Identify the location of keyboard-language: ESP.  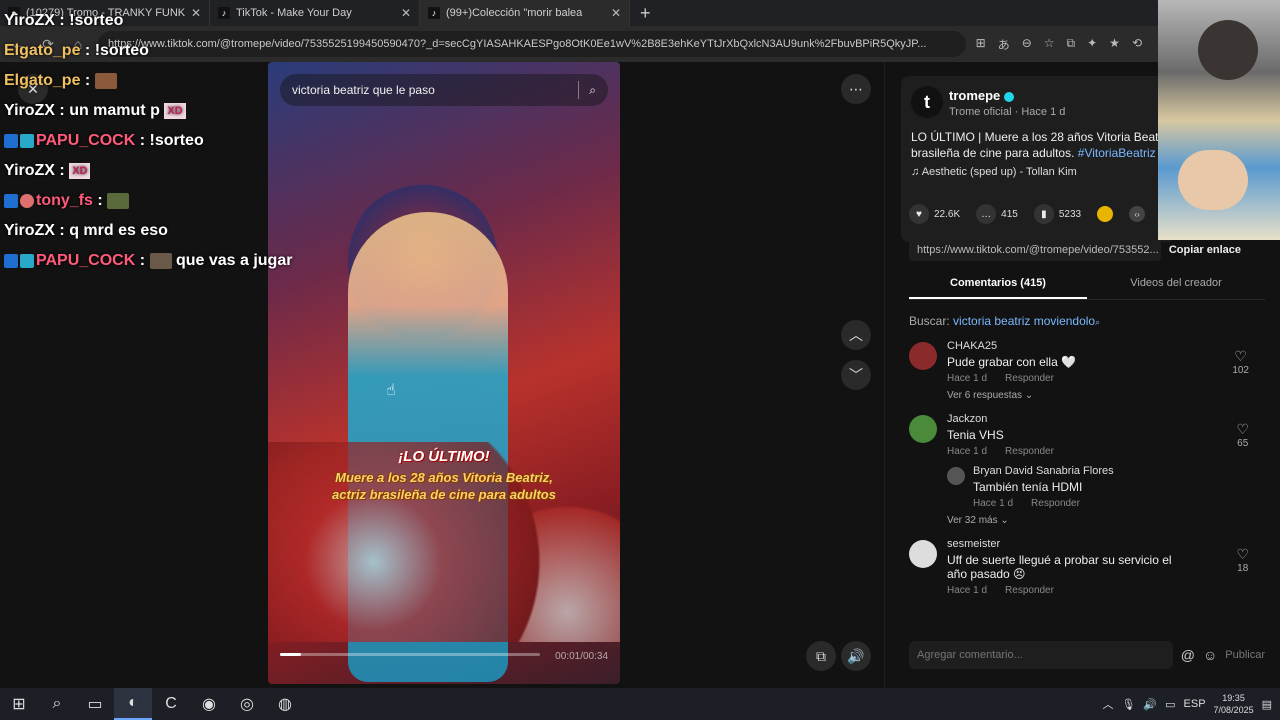
(1195, 704).